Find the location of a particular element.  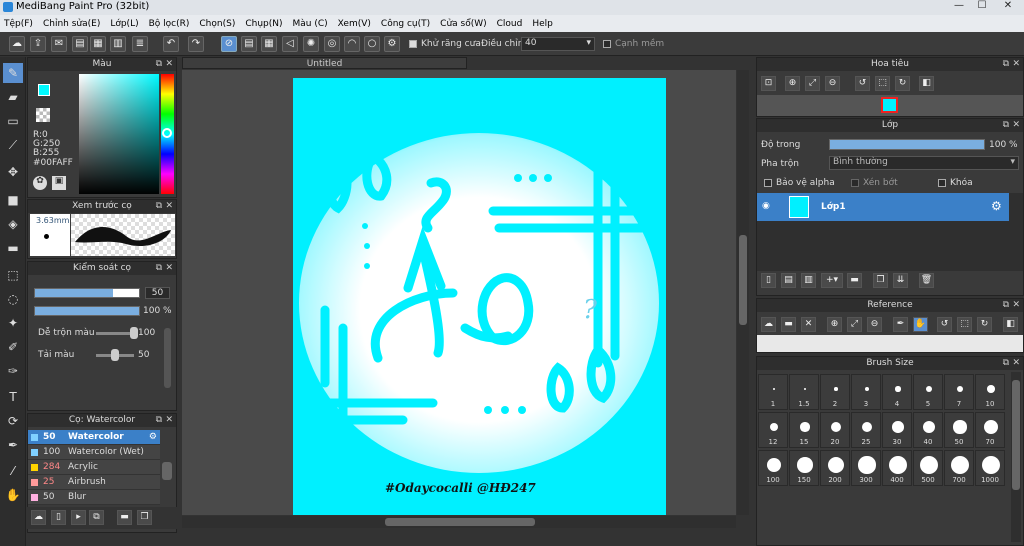

brush-item-acrylic: 284 Acrylic is located at coordinates (94, 467).